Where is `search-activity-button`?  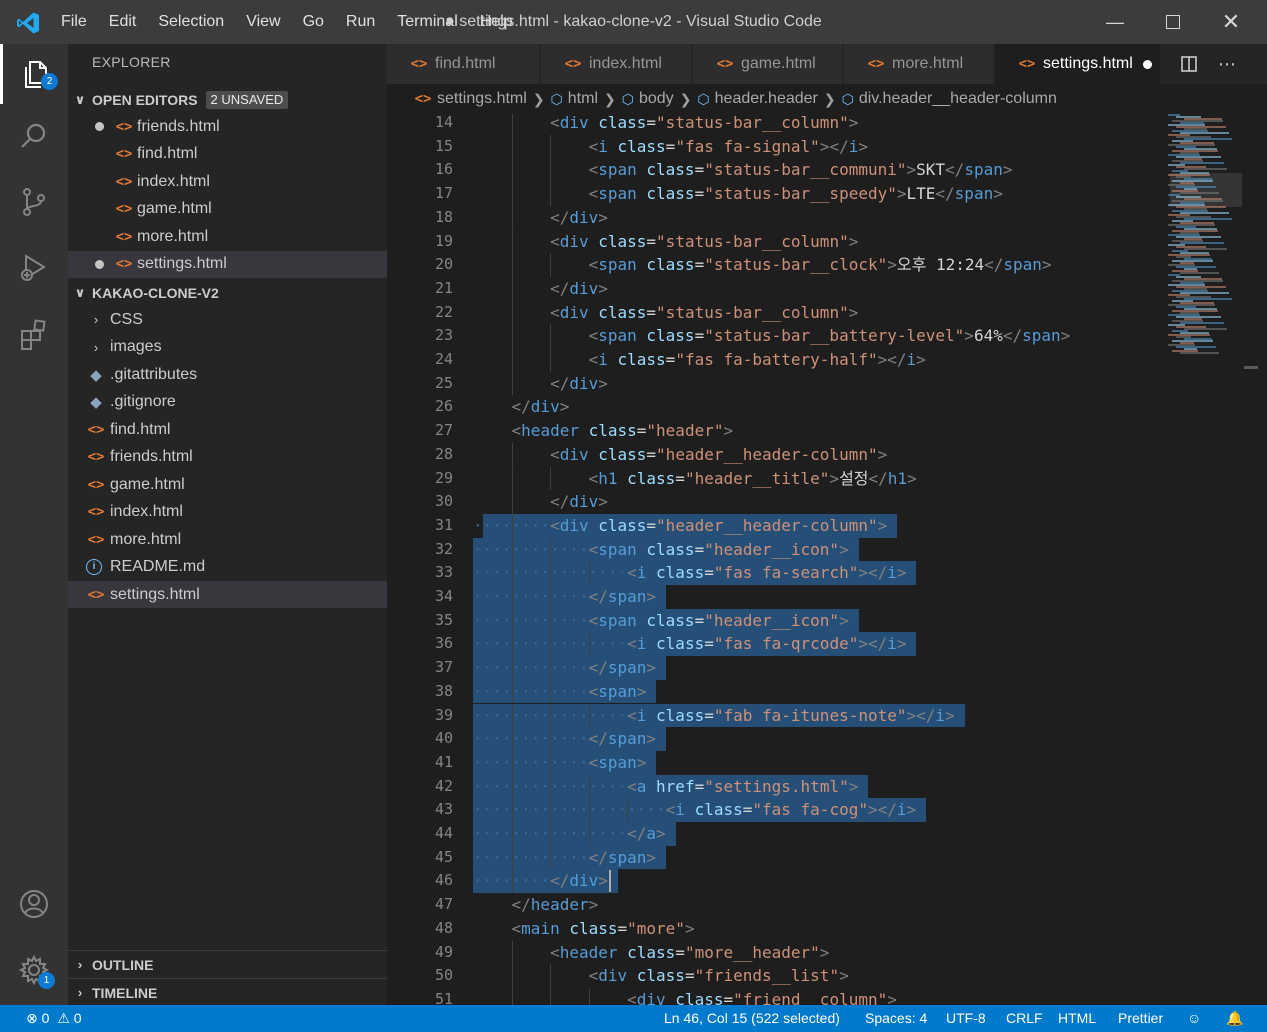
search-activity-button is located at coordinates (34, 136).